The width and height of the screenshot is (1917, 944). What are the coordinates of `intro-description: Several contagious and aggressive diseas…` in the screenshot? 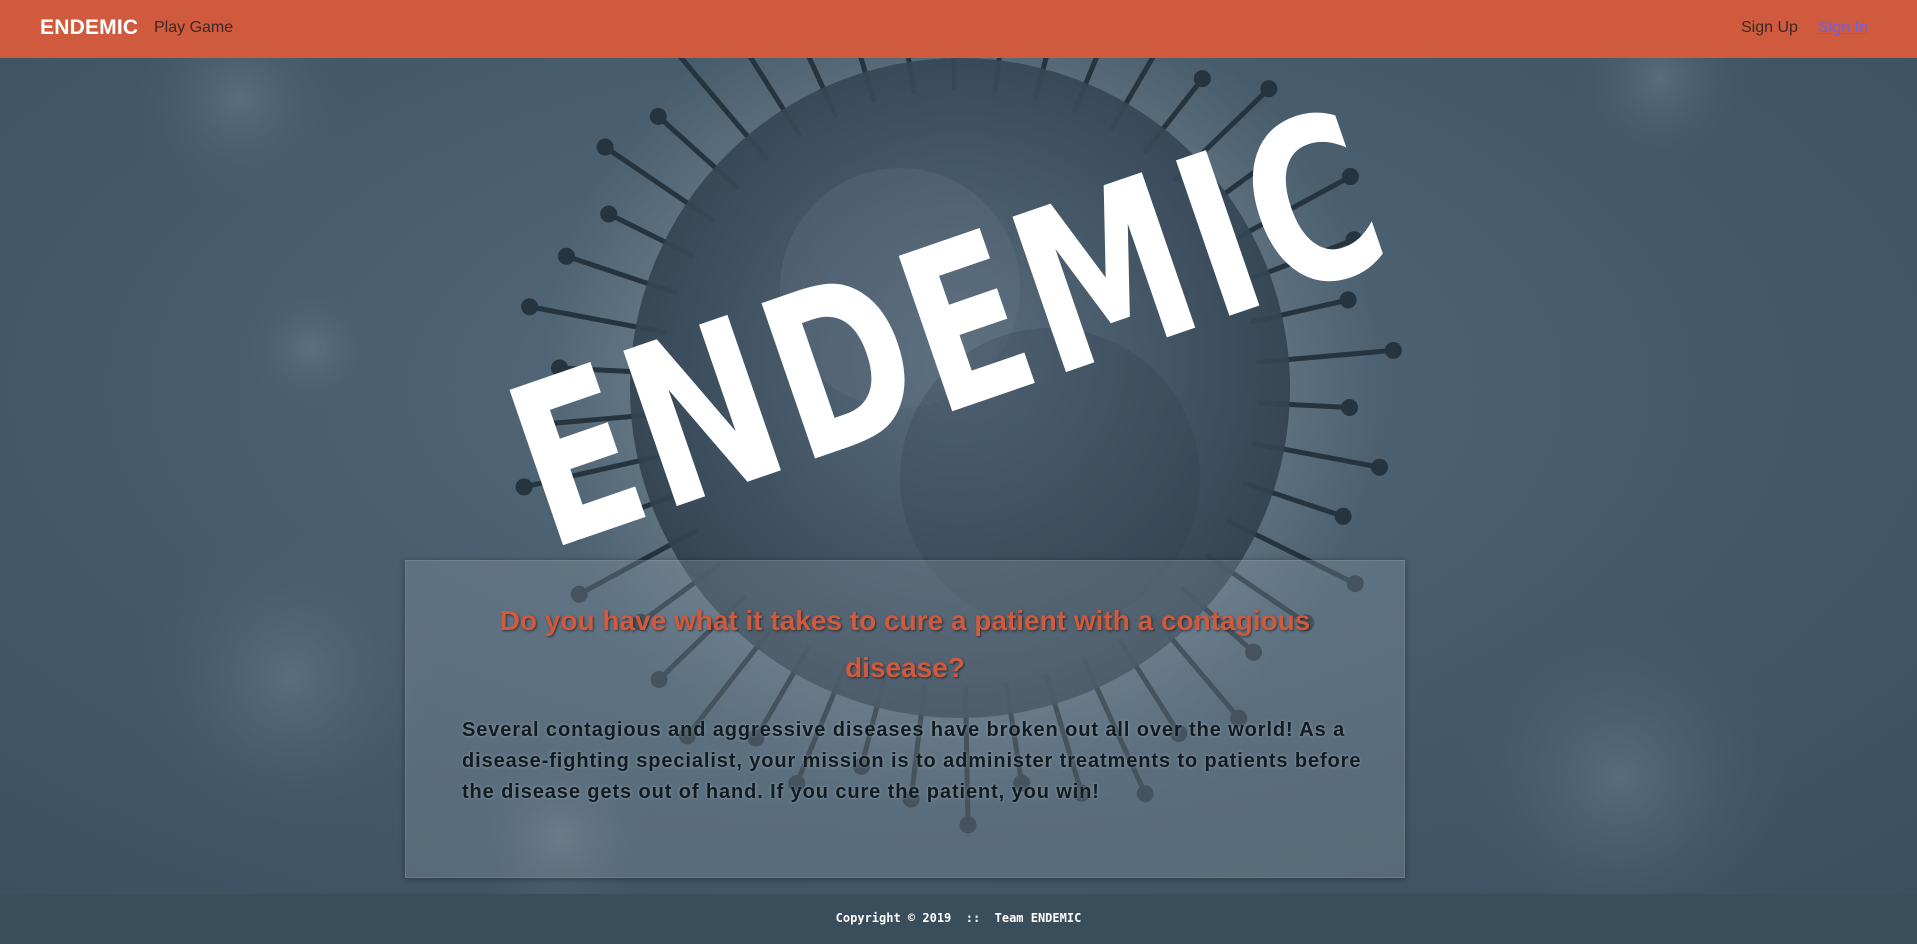 It's located at (912, 761).